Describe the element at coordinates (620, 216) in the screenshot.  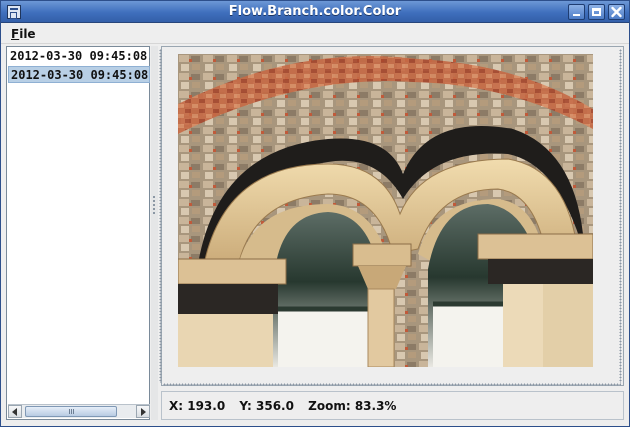
I see `panel-border-right` at that location.